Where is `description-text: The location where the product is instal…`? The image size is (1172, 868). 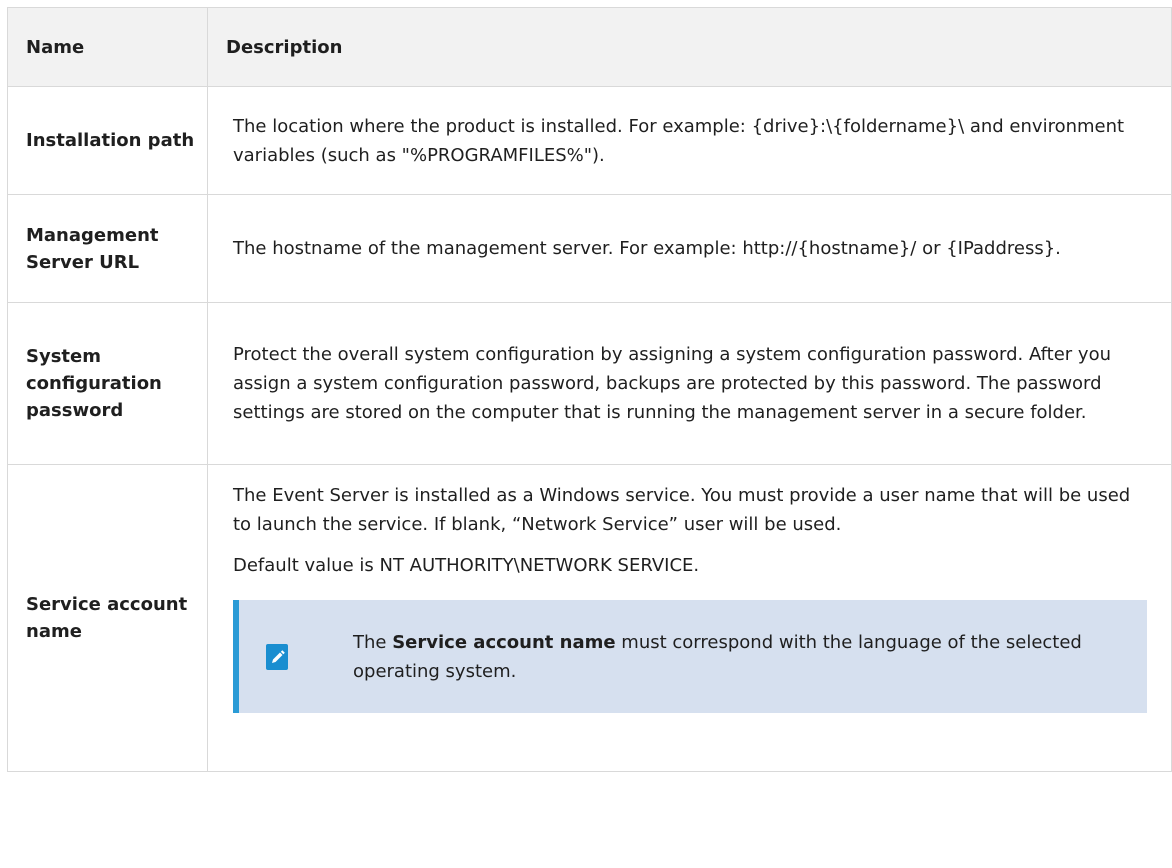 description-text: The location where the product is instal… is located at coordinates (679, 140).